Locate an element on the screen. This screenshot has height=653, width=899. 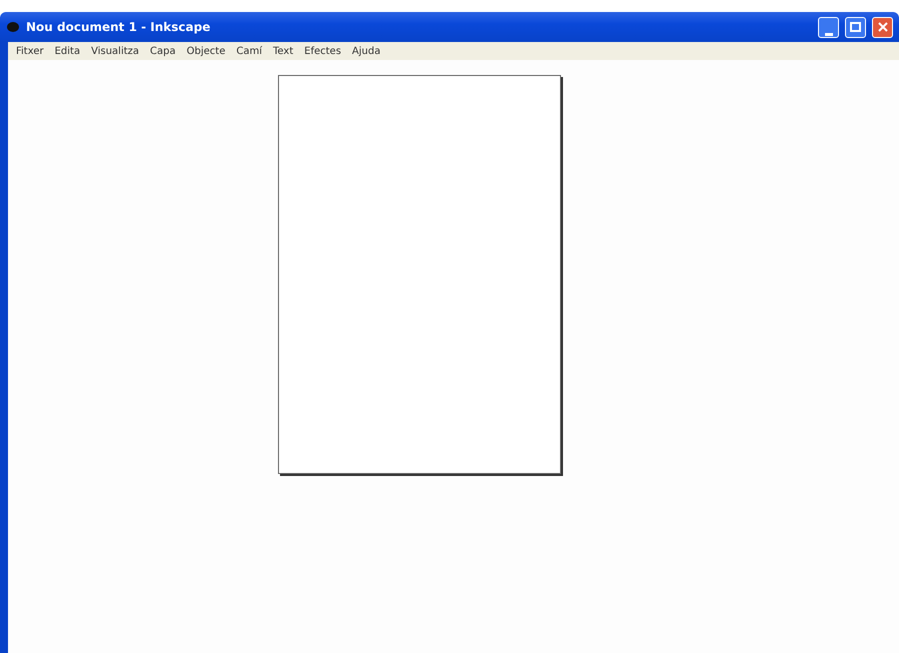
menu-item: Ajuda is located at coordinates (366, 51).